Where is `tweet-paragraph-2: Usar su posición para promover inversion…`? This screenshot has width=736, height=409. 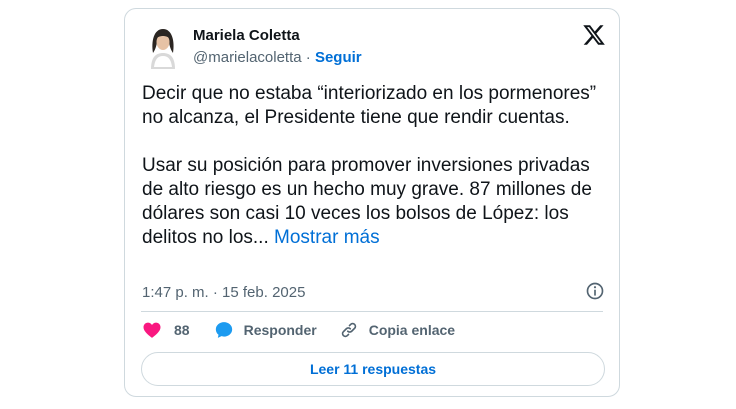 tweet-paragraph-2: Usar su posición para promover inversion… is located at coordinates (377, 202).